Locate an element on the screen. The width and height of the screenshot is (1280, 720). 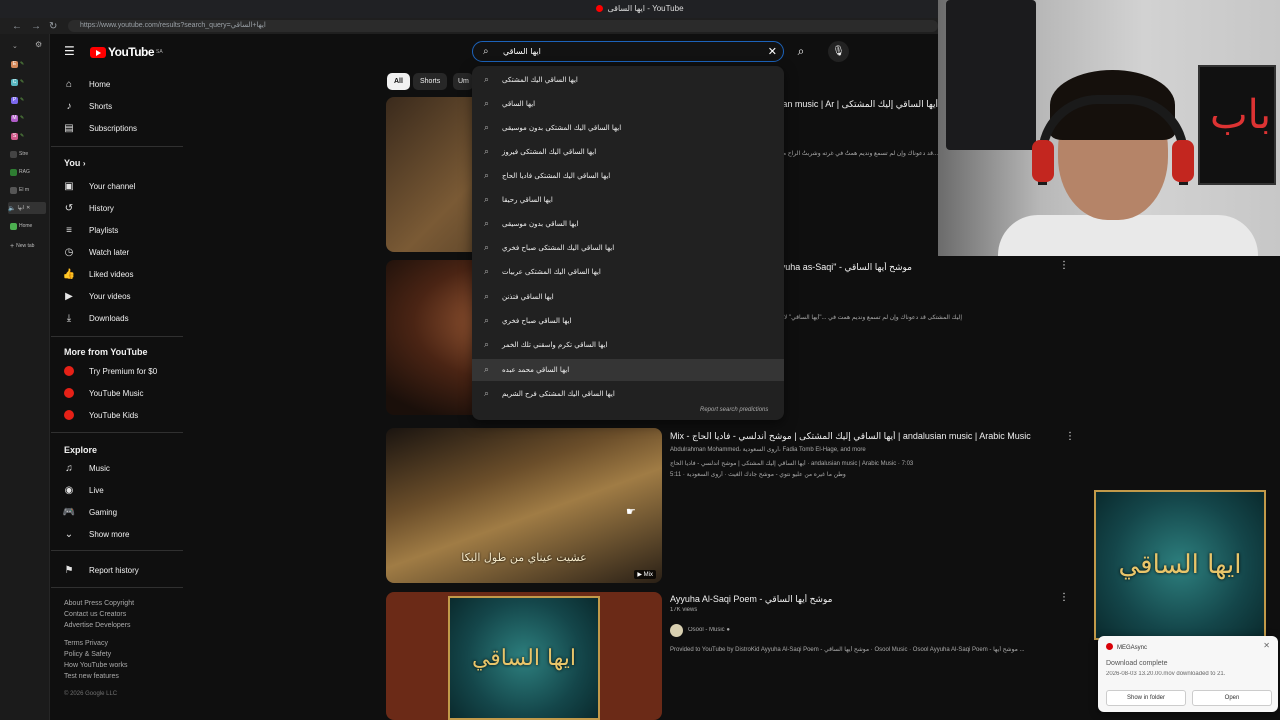
sidebar-item-youtube-music: YouTube Music is located at coordinates (122, 393).